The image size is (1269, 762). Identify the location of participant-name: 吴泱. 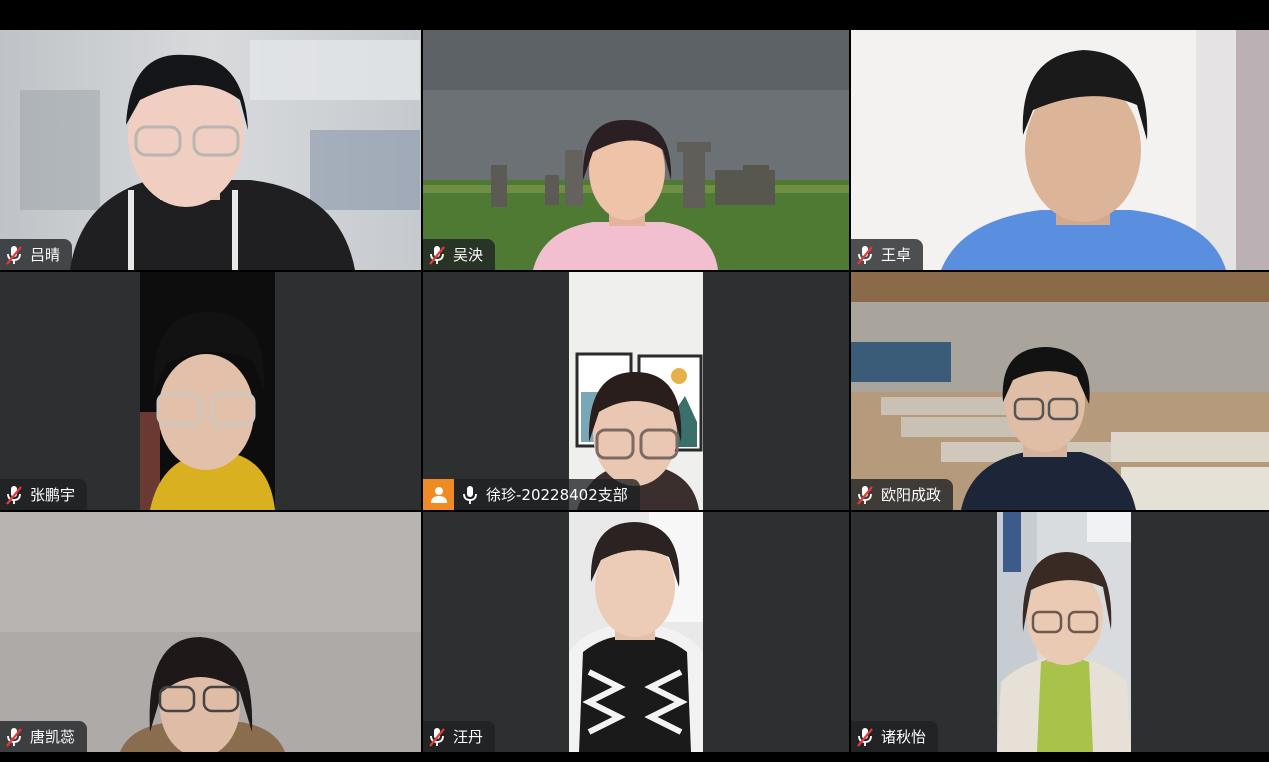
(468, 255).